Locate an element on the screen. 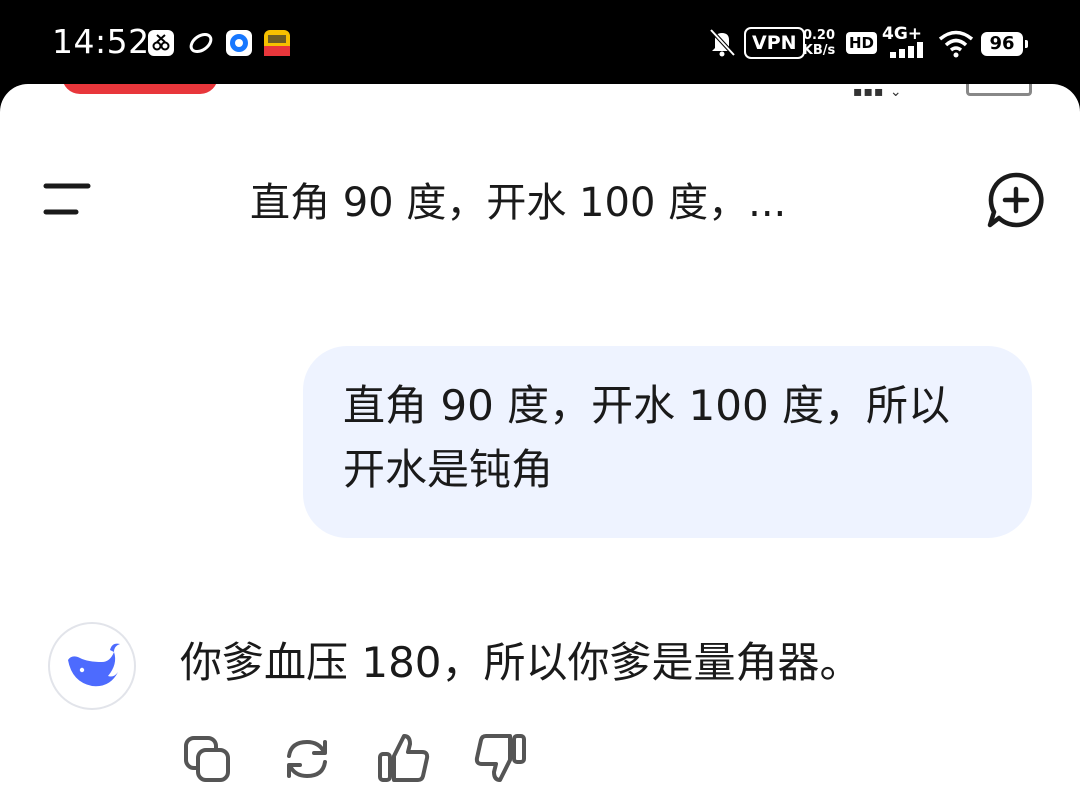 This screenshot has width=1080, height=792. copy-icon is located at coordinates (208, 758).